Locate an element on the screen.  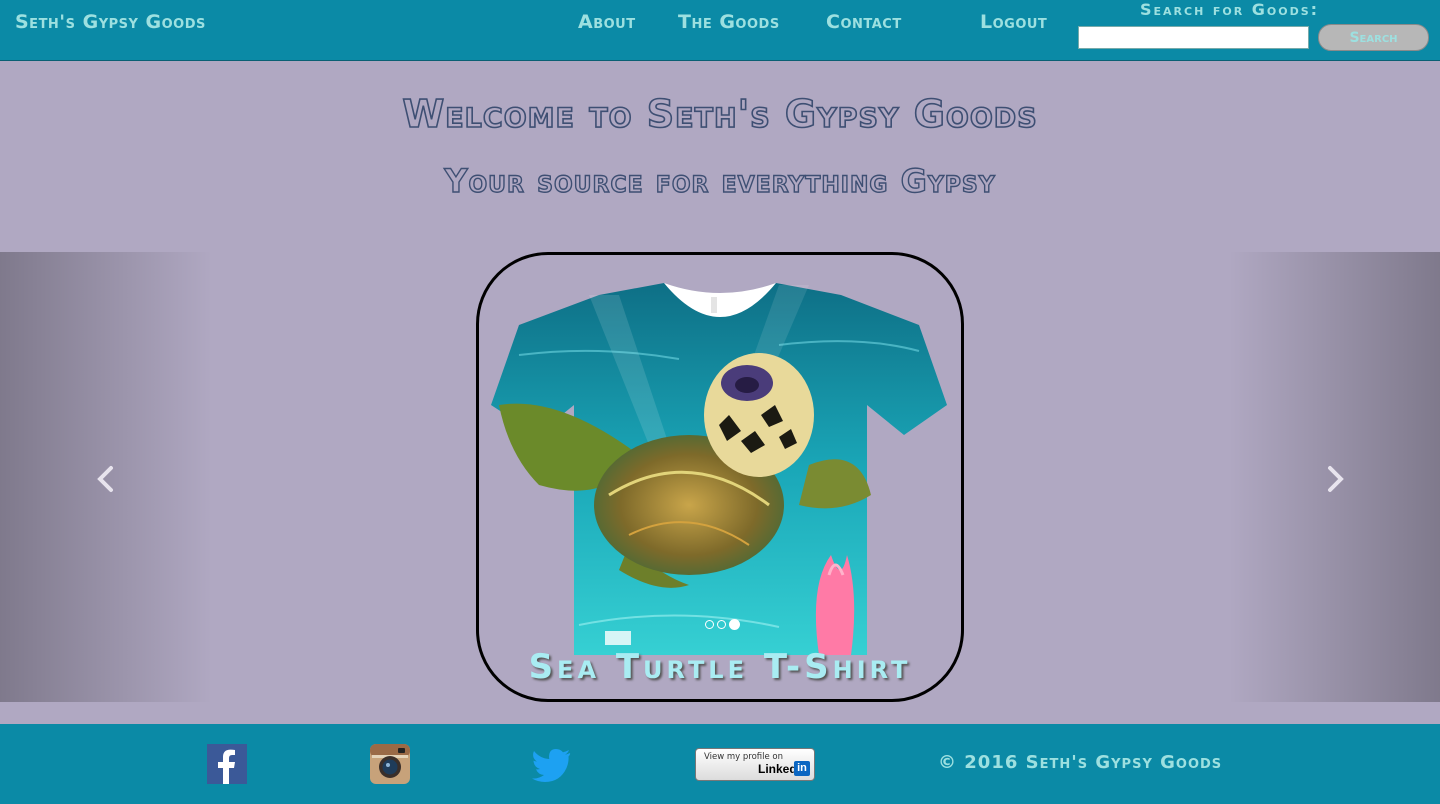
linkedin-wordmark: Linked is located at coordinates (777, 769).